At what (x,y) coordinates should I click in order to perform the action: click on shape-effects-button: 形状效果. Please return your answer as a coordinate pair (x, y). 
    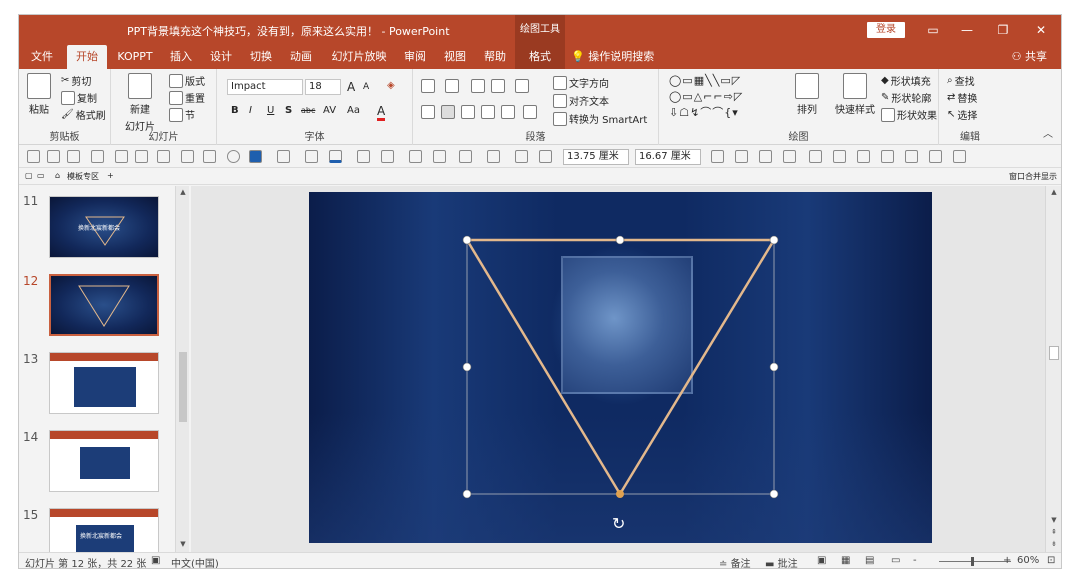
    Looking at the image, I should click on (909, 114).